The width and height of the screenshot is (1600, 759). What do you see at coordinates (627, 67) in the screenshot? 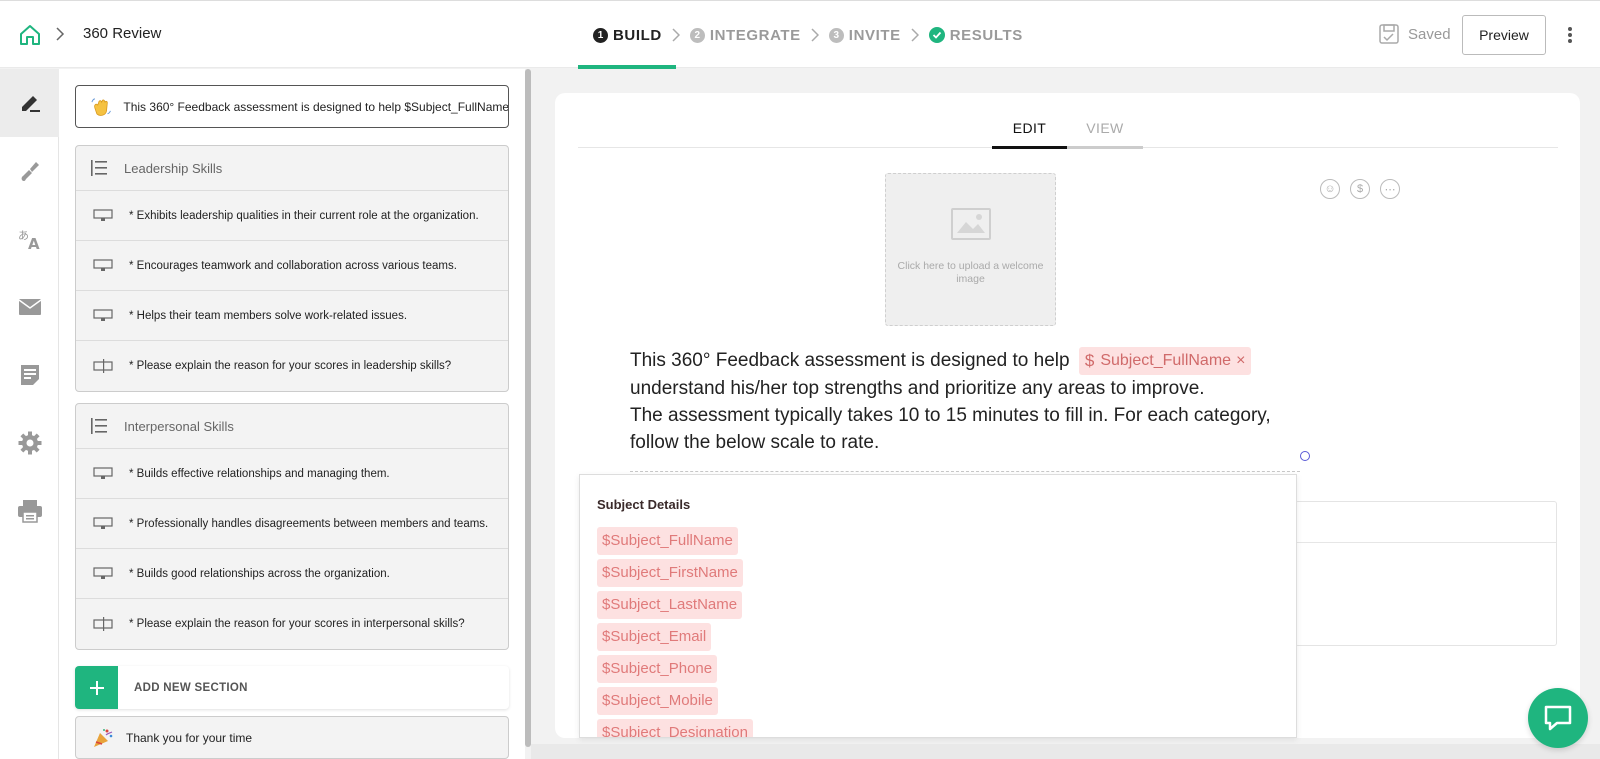
I see `active-step-indicator` at bounding box center [627, 67].